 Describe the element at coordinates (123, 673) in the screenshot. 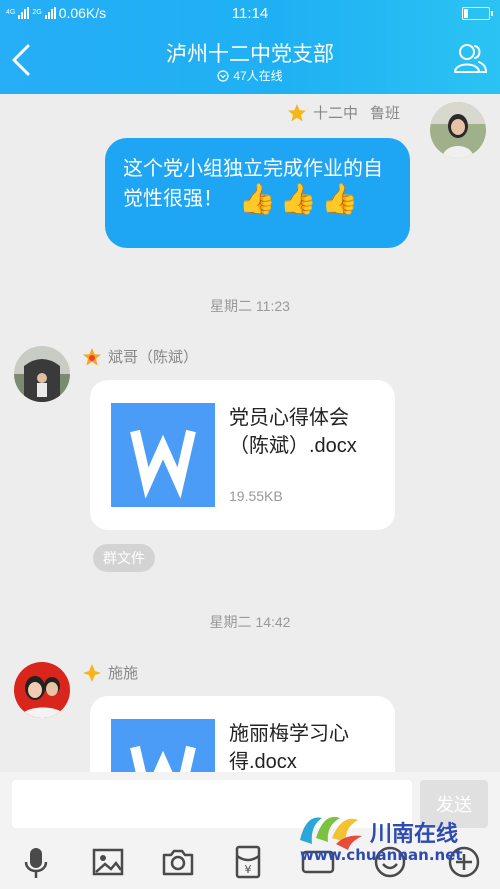

I see `sender-name: 施施` at that location.